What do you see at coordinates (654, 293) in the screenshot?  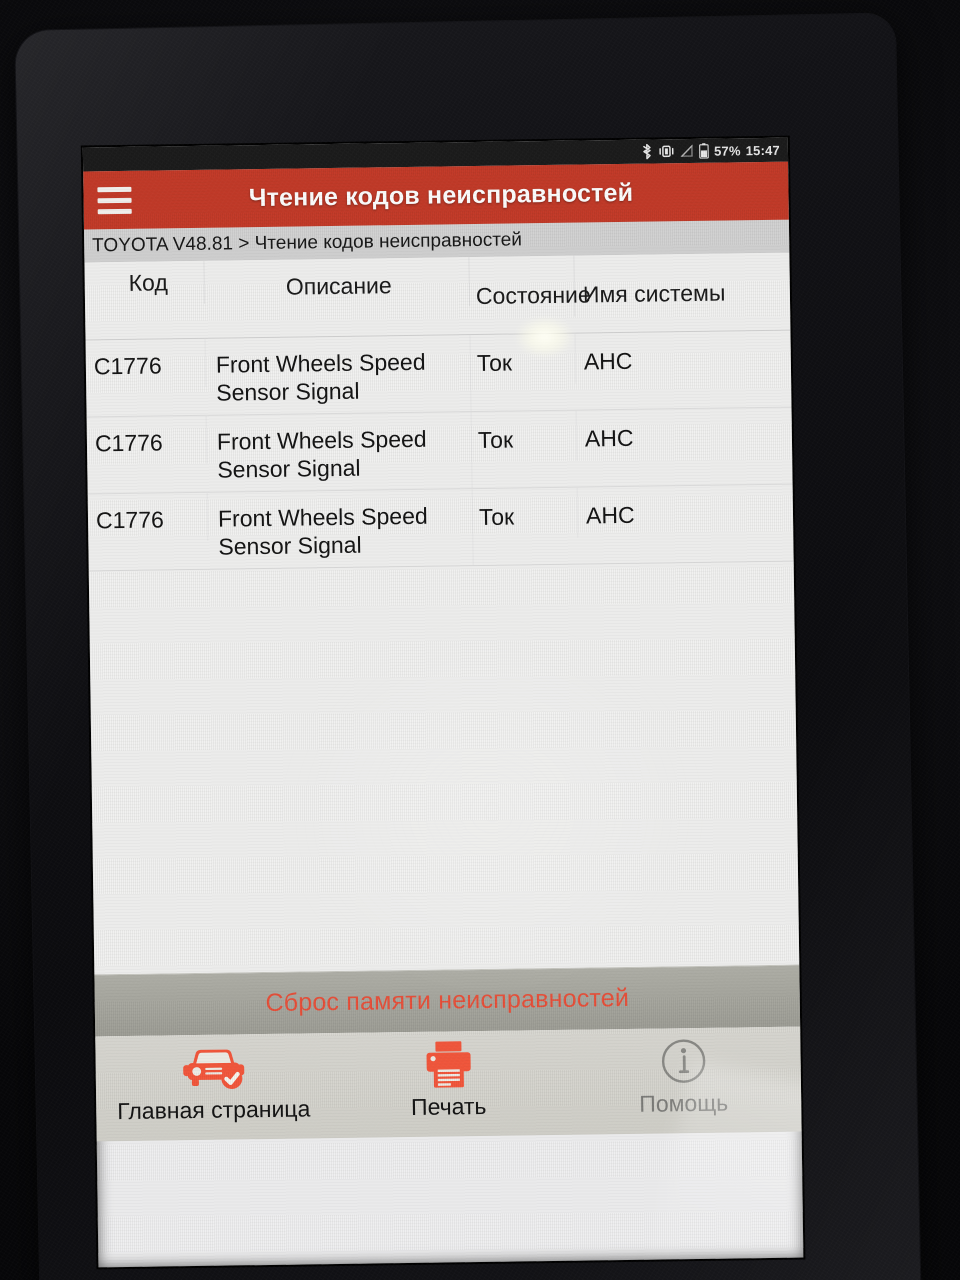 I see `column-header-system: Имя системы` at bounding box center [654, 293].